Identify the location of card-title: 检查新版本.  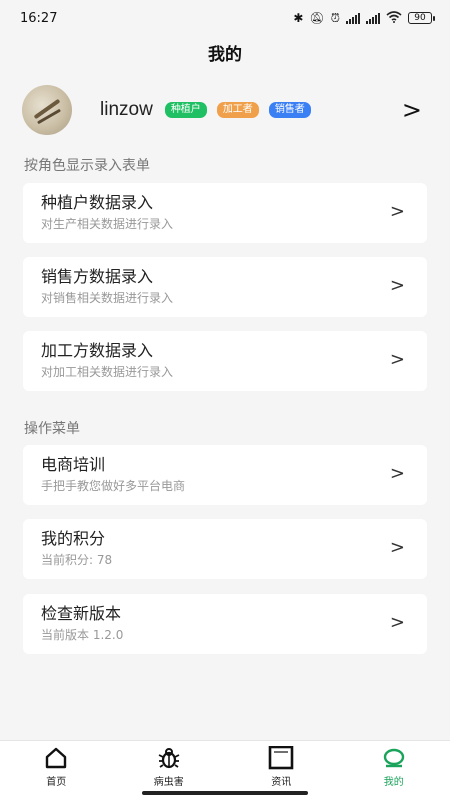
(81, 613).